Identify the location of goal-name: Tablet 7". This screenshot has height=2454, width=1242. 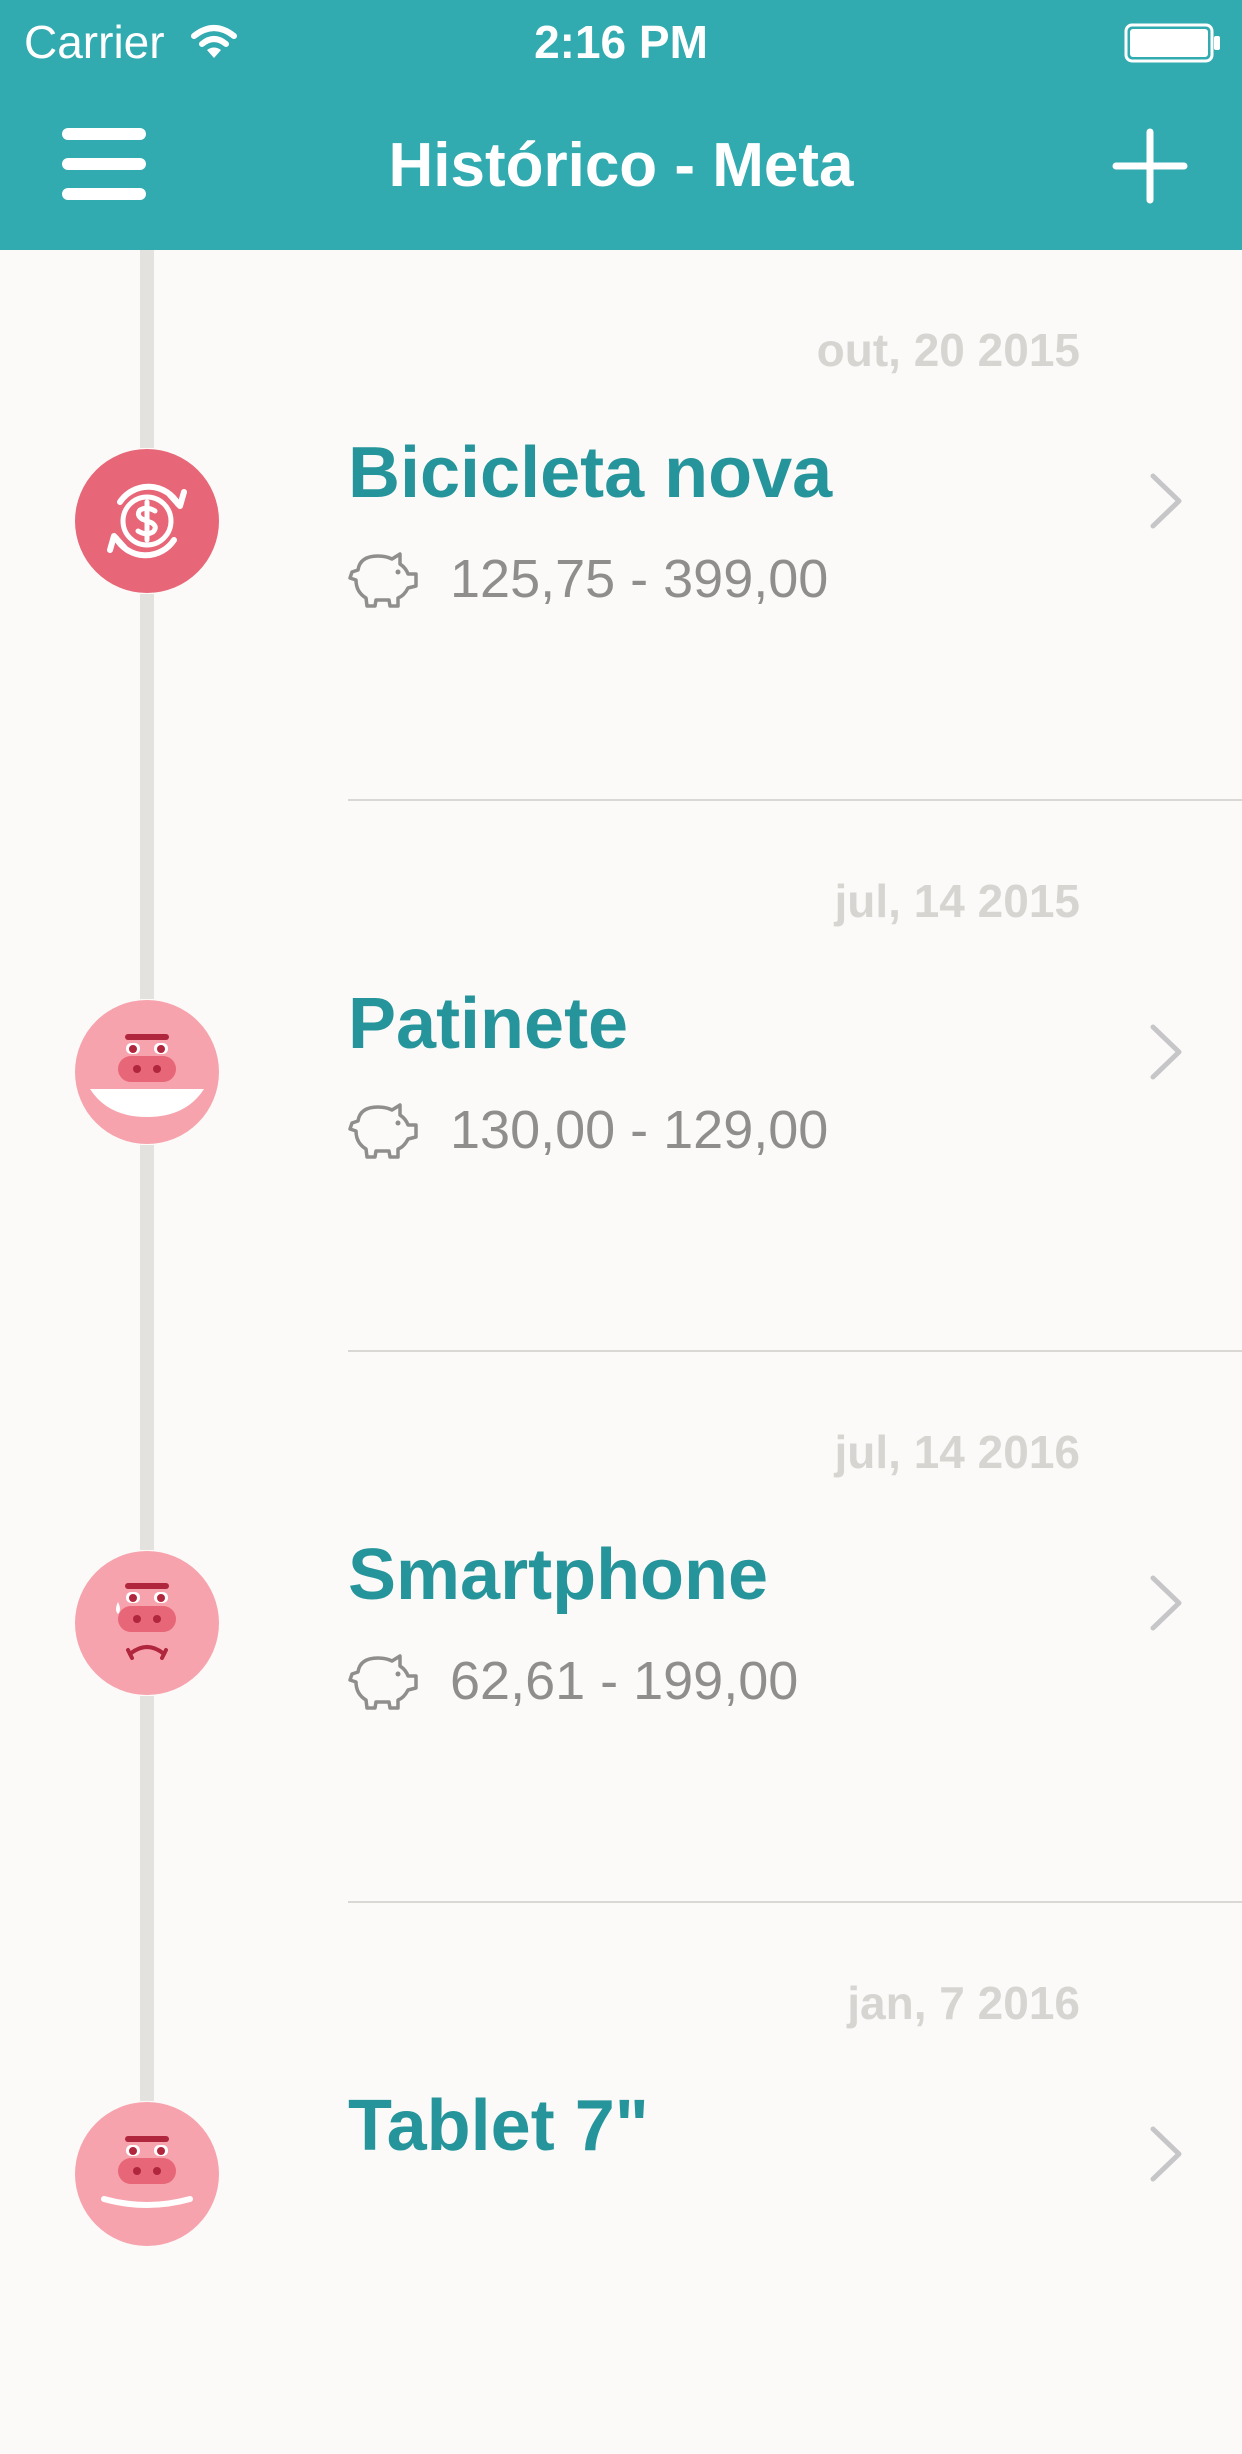
(498, 2126).